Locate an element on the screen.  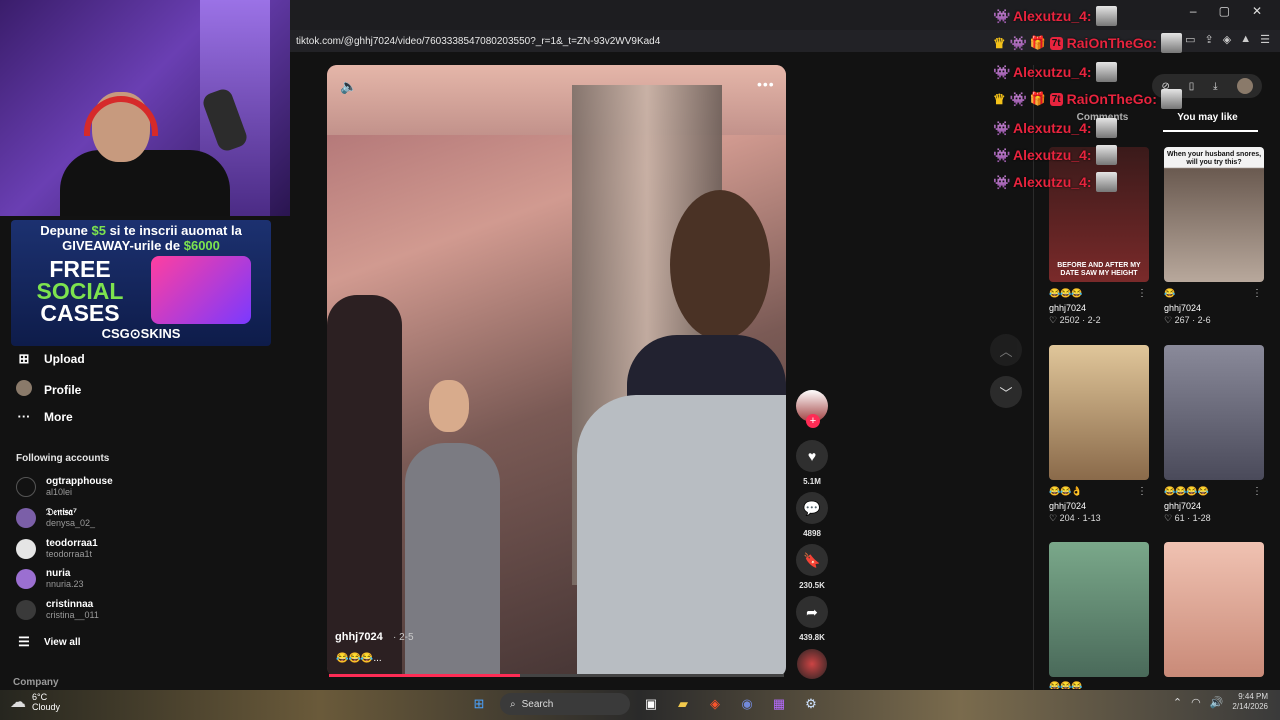
comment-button: 💬 4898 is located at coordinates (812, 515).